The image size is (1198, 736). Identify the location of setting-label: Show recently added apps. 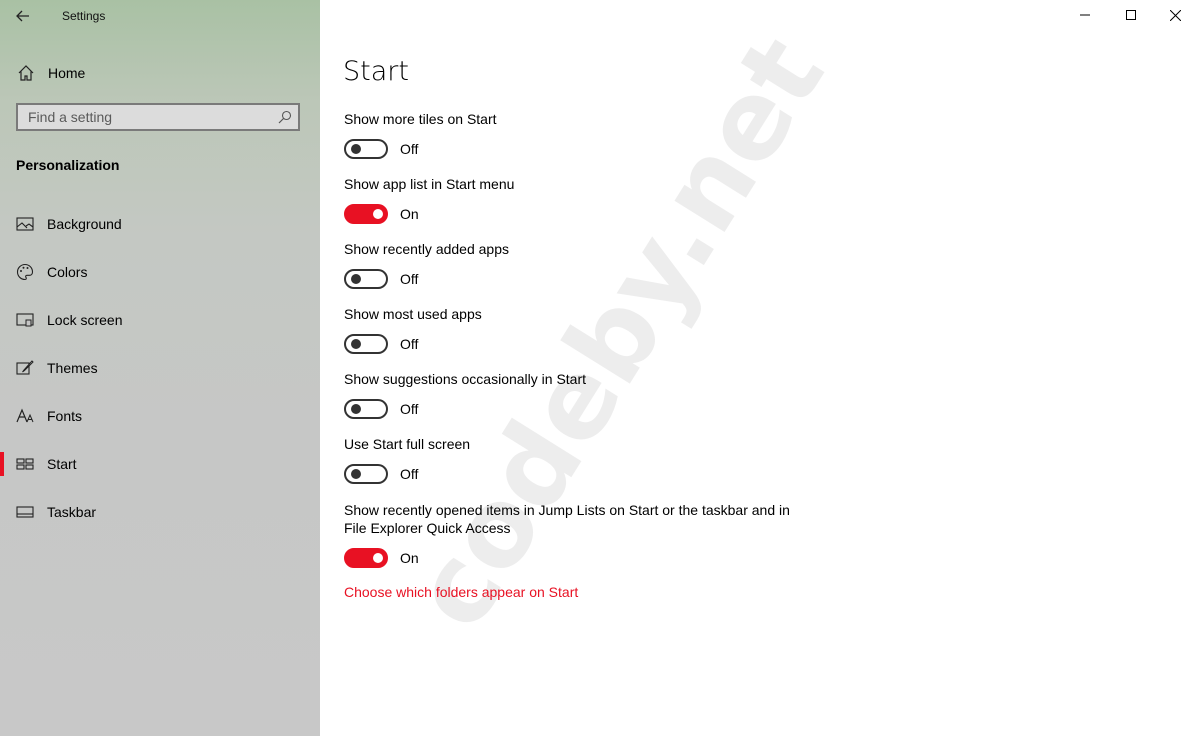
(426, 249).